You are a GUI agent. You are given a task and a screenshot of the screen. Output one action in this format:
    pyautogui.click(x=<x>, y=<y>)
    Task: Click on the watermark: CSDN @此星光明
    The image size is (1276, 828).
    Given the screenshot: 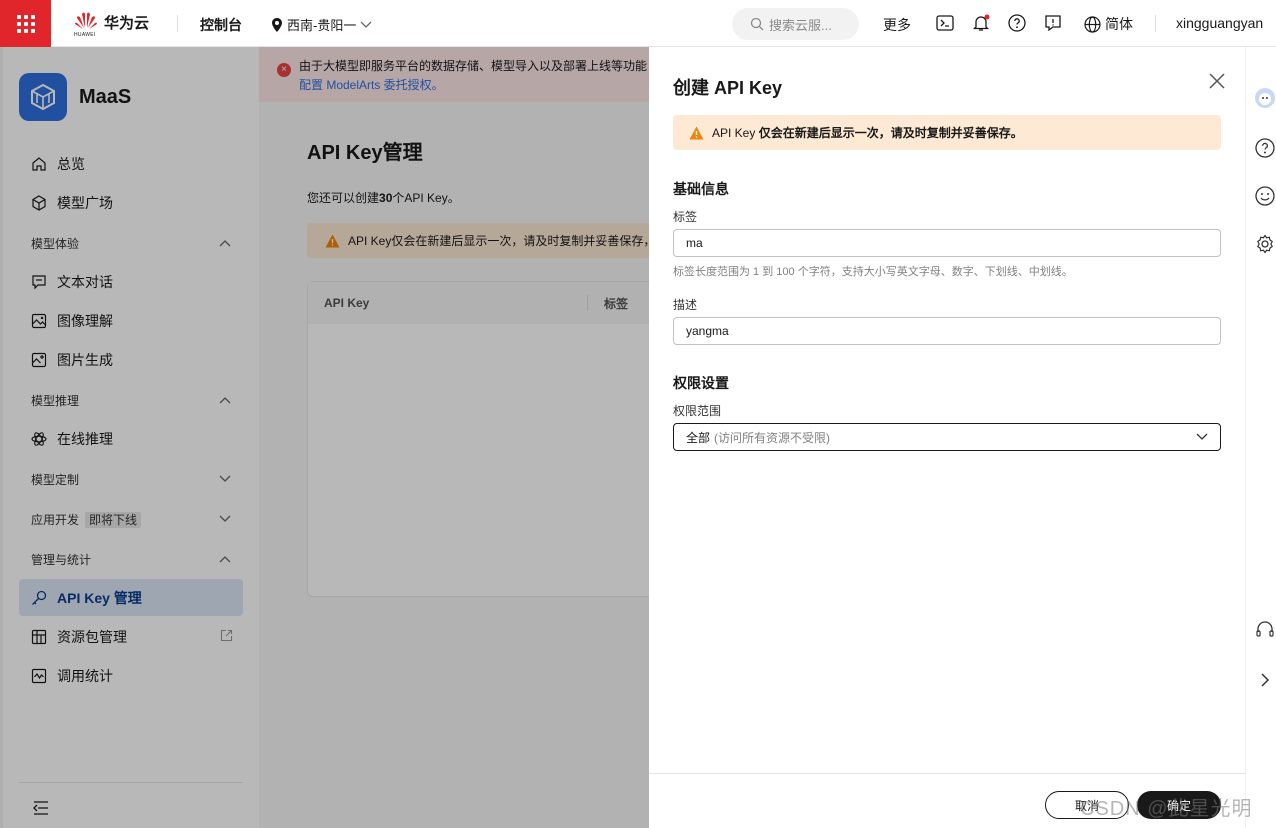 What is the action you would take?
    pyautogui.click(x=1166, y=809)
    